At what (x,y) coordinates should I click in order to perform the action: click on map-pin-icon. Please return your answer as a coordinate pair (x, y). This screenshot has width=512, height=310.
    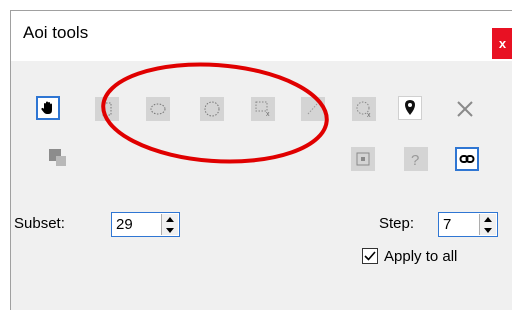
    Looking at the image, I should click on (410, 107).